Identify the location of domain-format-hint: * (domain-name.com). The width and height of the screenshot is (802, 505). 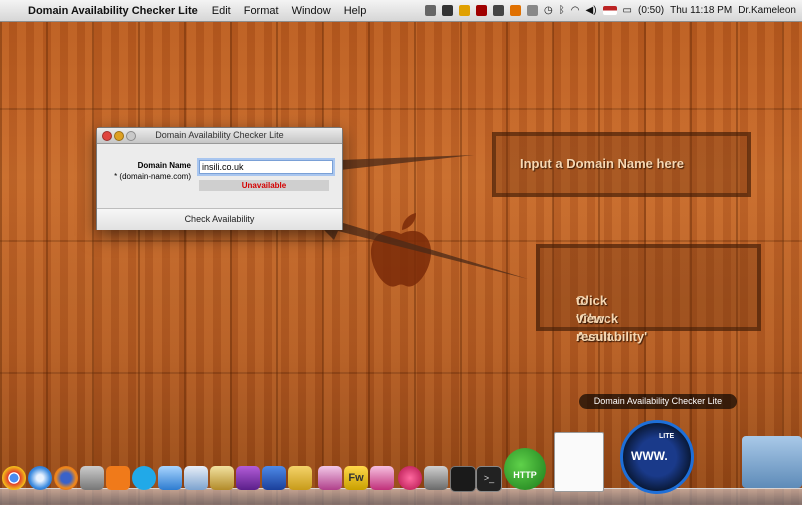
(152, 176).